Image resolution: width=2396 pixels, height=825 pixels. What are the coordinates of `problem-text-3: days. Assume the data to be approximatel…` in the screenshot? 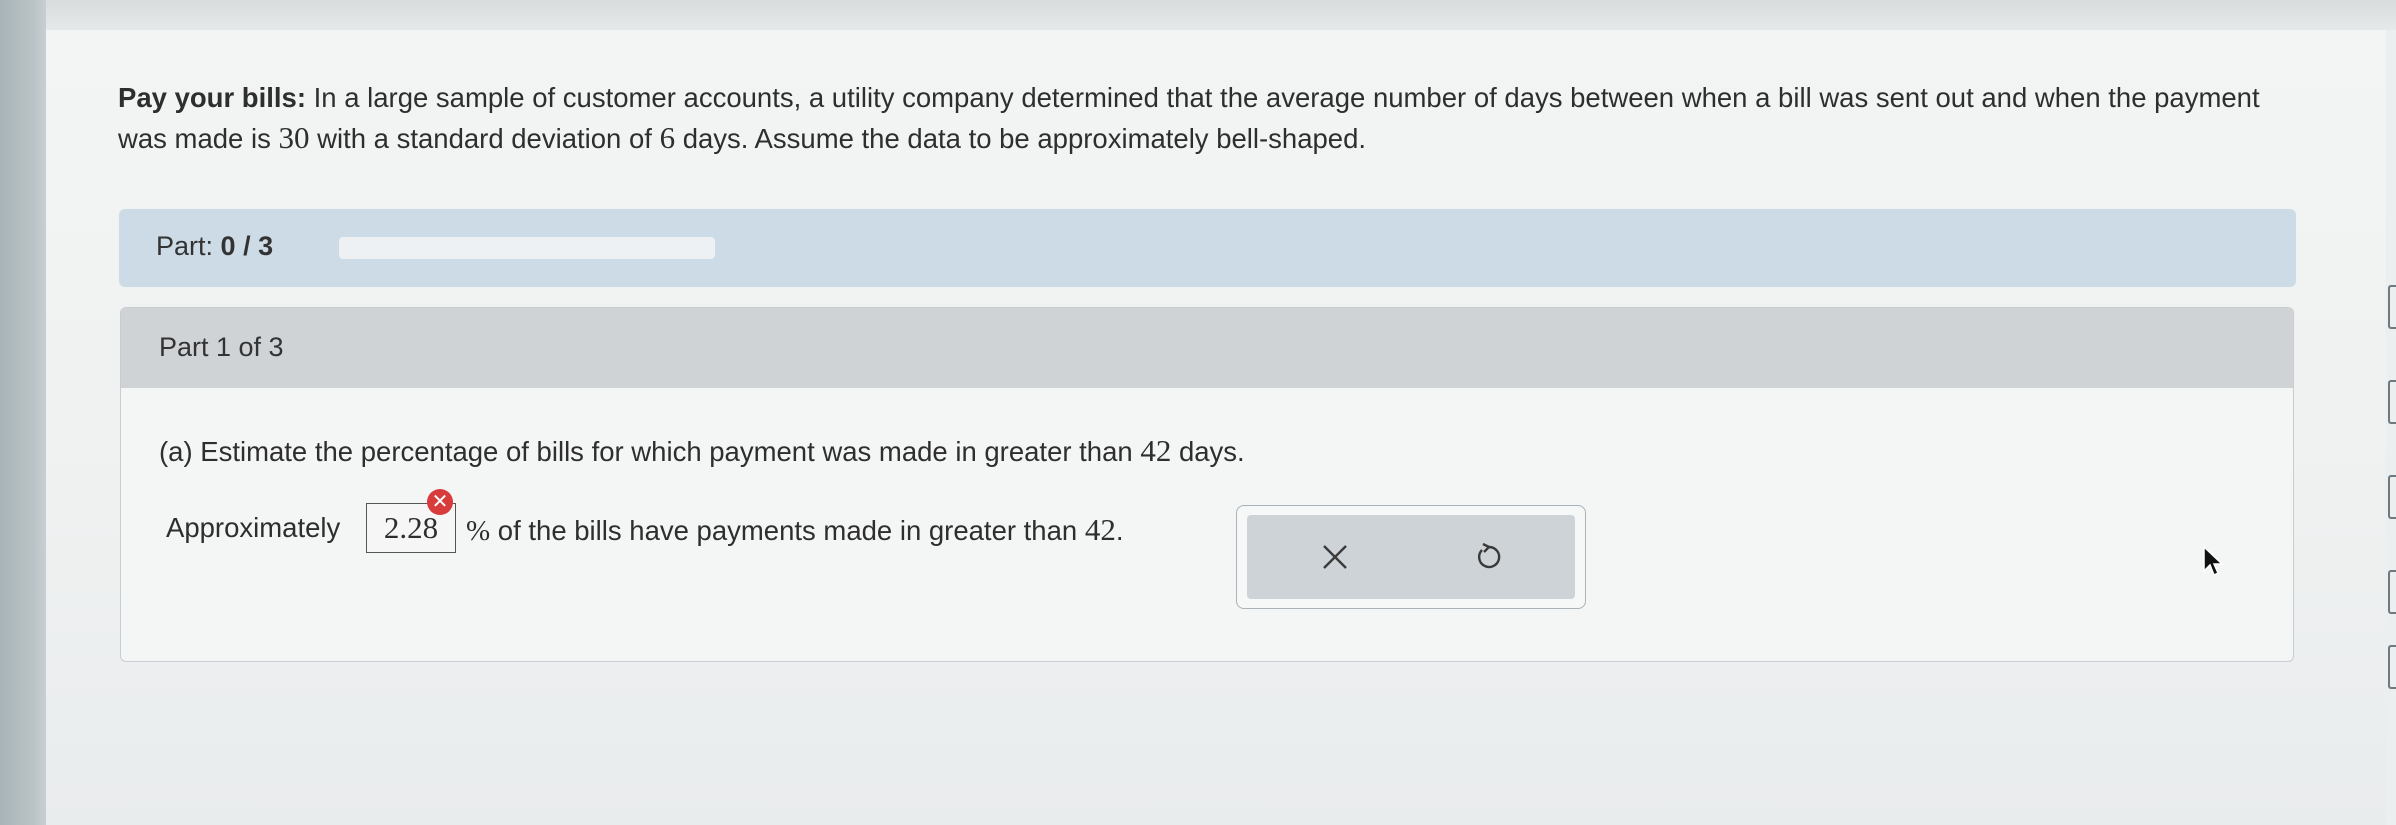 It's located at (1021, 138).